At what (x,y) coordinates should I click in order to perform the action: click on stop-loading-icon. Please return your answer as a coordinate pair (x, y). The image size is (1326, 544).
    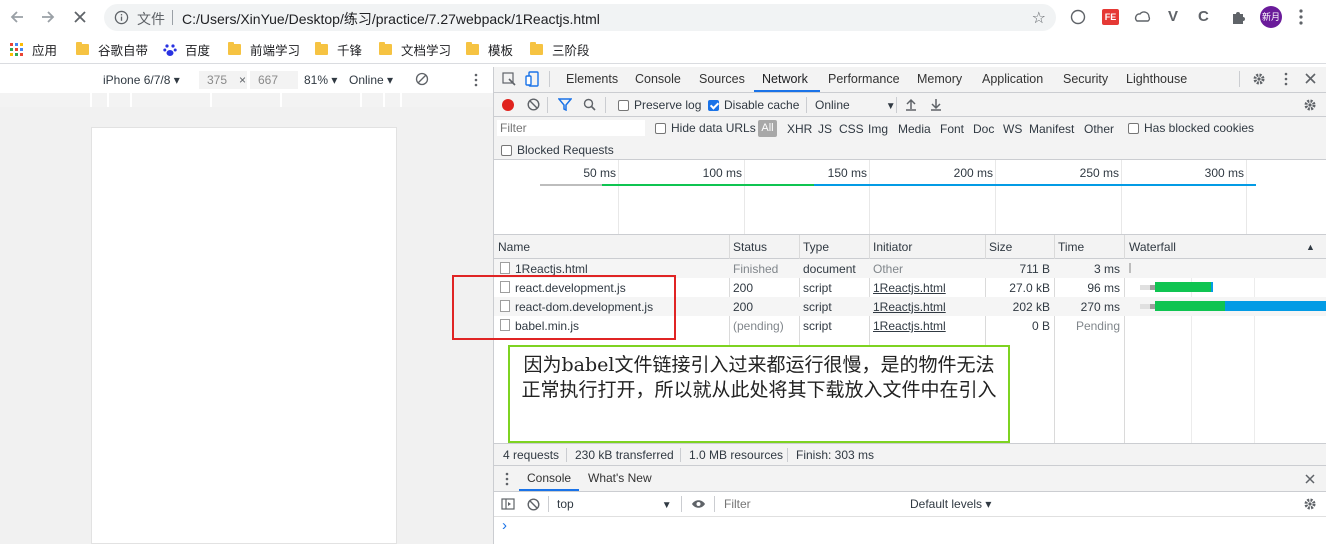
    Looking at the image, I should click on (80, 17).